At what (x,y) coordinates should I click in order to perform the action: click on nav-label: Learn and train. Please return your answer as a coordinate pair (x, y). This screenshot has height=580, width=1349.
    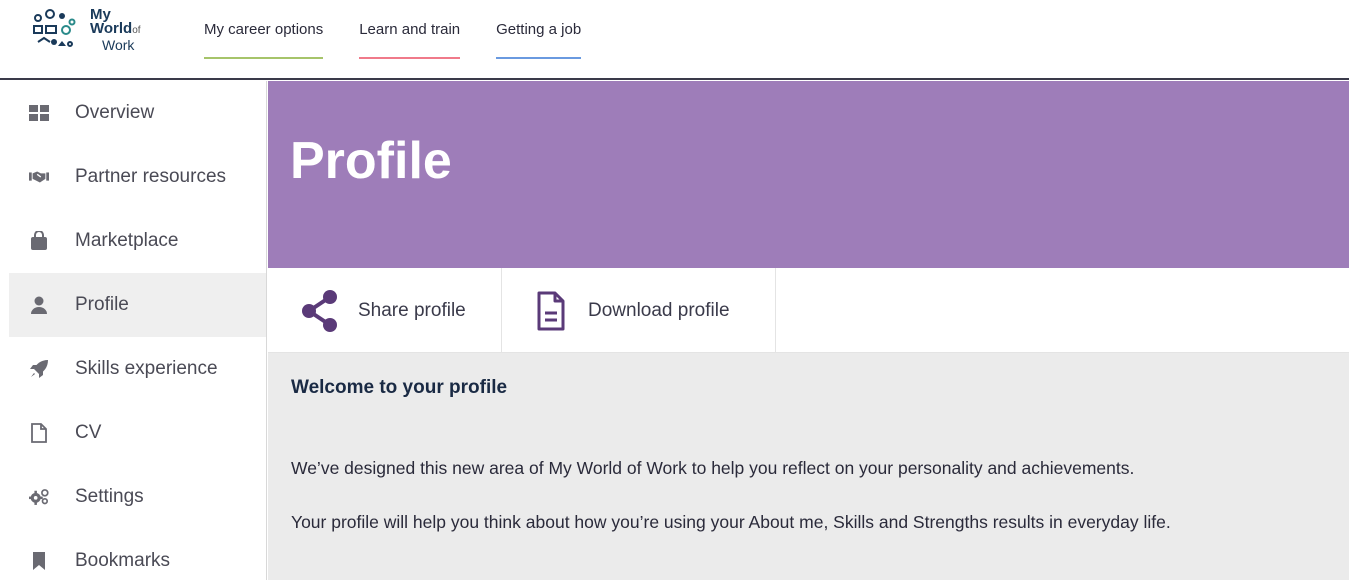
    Looking at the image, I should click on (410, 29).